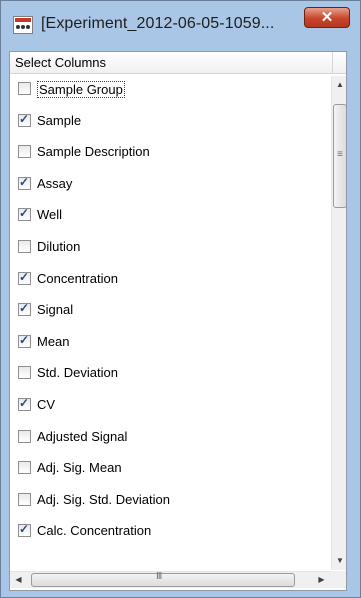 This screenshot has height=598, width=361. What do you see at coordinates (163, 579) in the screenshot?
I see `horizontal-scroll-thumb: III` at bounding box center [163, 579].